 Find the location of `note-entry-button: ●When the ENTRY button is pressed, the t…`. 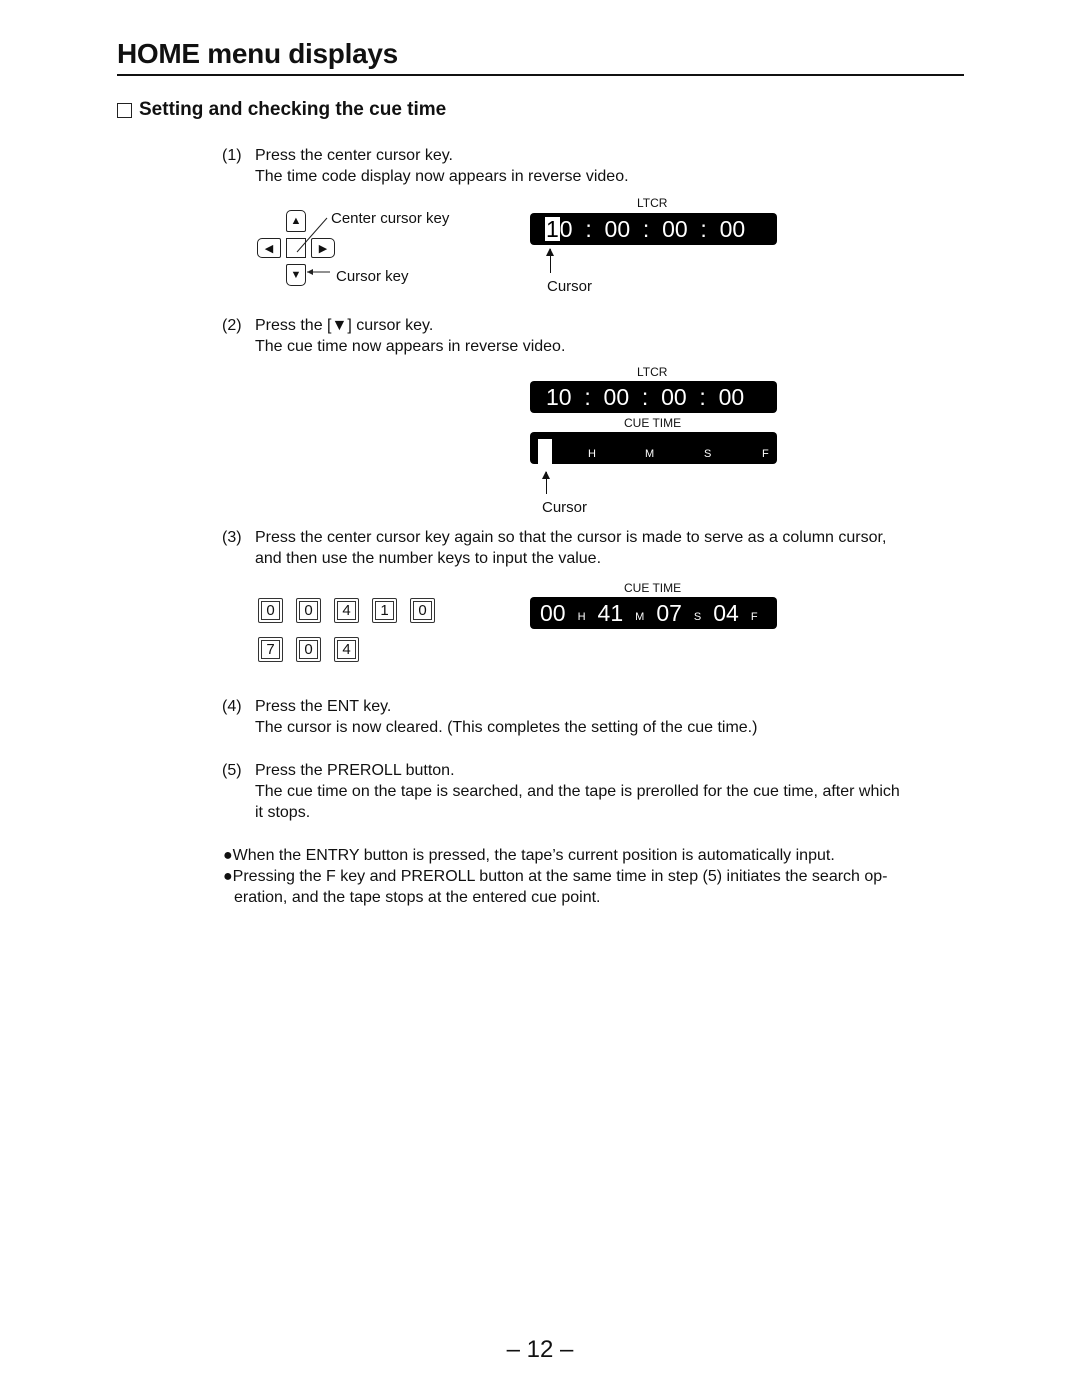

note-entry-button: ●When the ENTRY button is pressed, the t… is located at coordinates (529, 855).